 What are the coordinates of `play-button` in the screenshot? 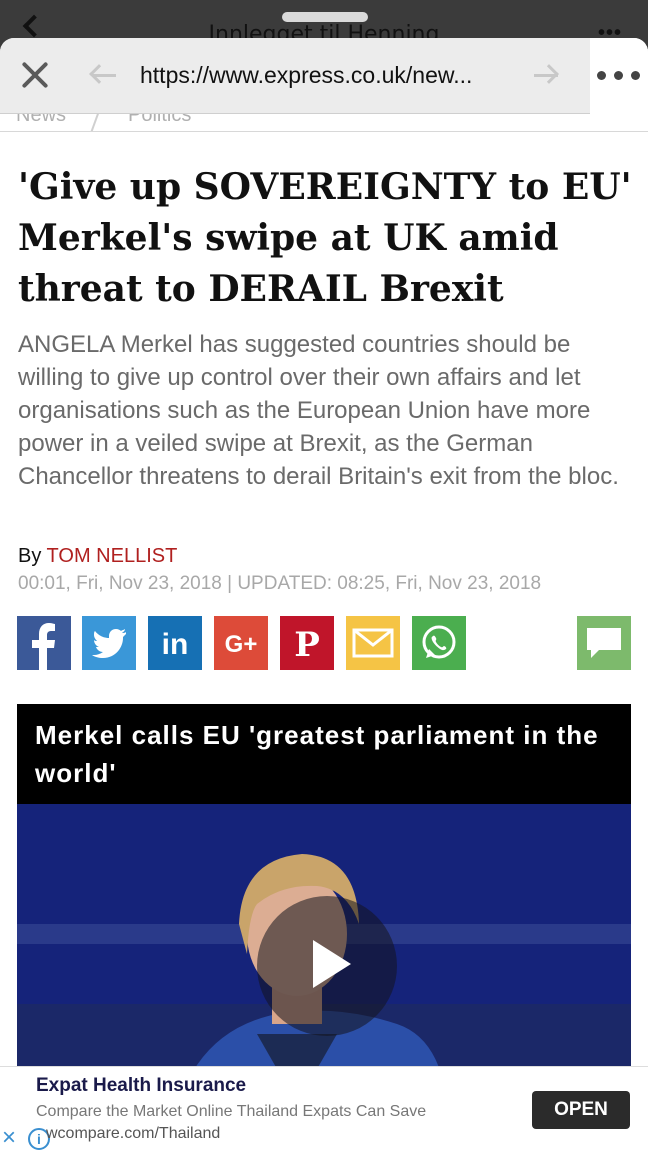 It's located at (327, 966).